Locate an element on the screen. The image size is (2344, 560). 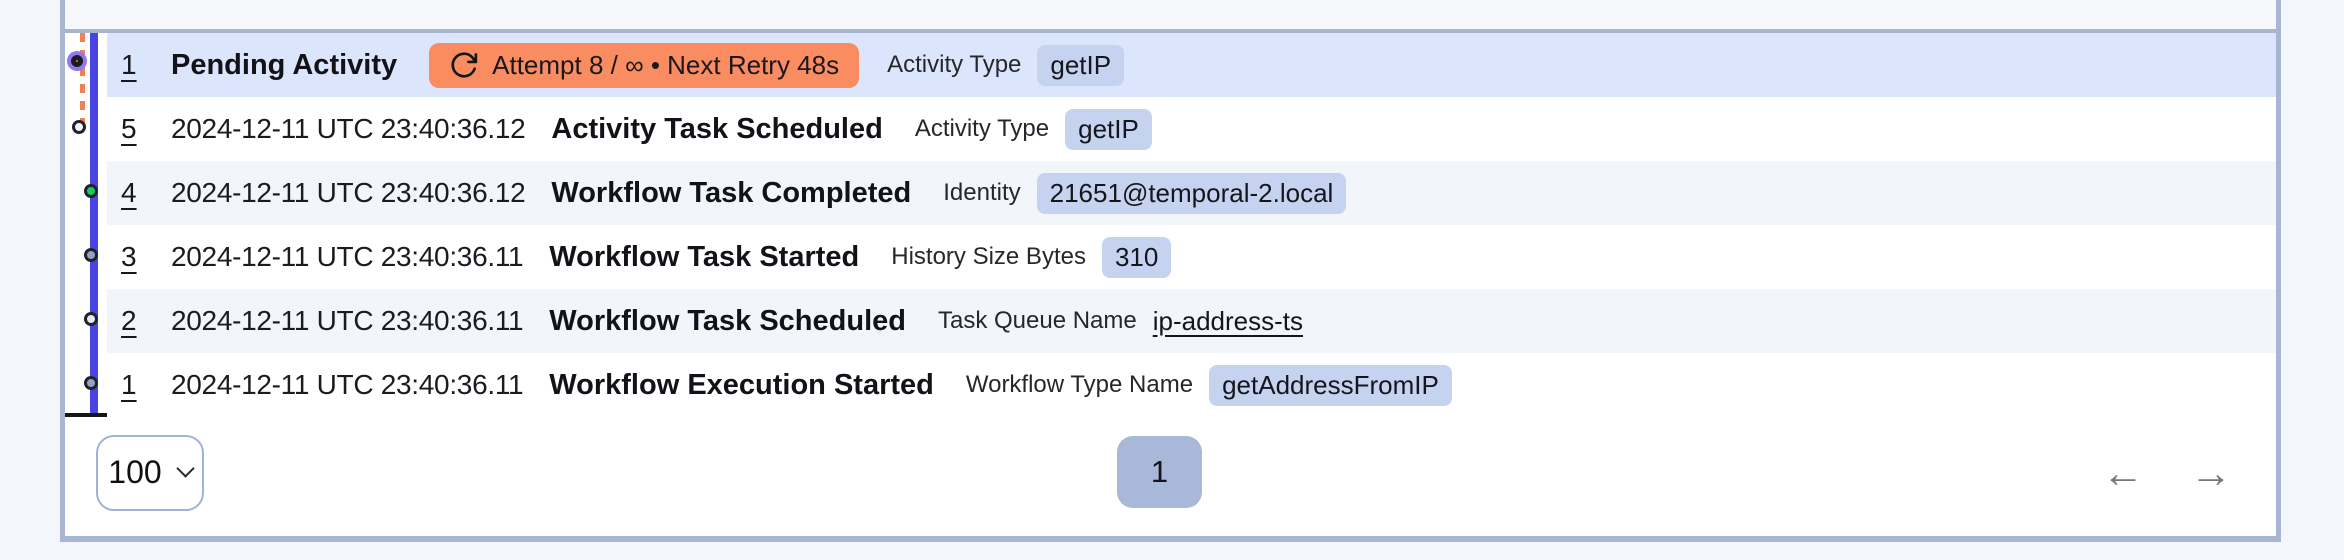
retry-connector-line is located at coordinates (82, 83).